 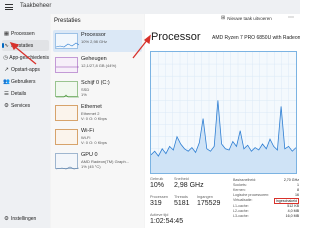 What do you see at coordinates (181, 179) in the screenshot?
I see `stat-label: Snelheid` at bounding box center [181, 179].